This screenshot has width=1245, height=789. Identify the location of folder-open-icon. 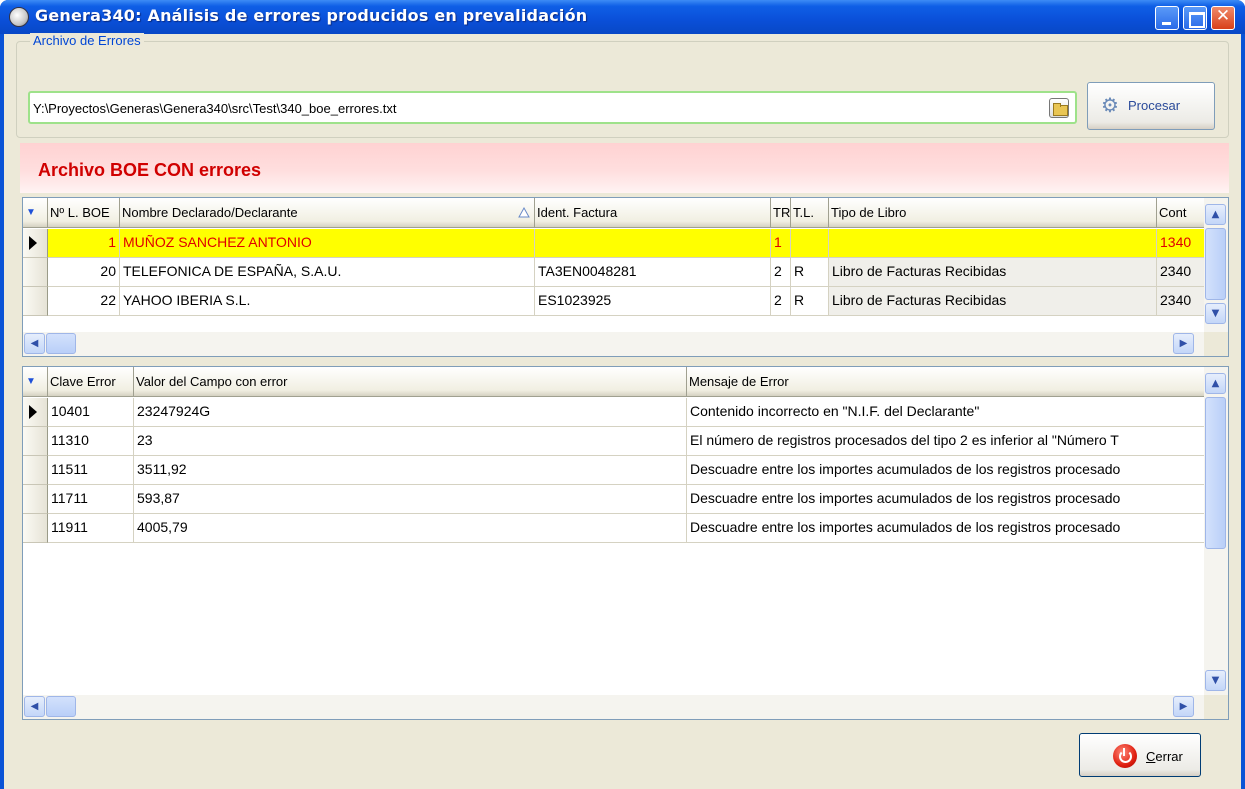
(1059, 108).